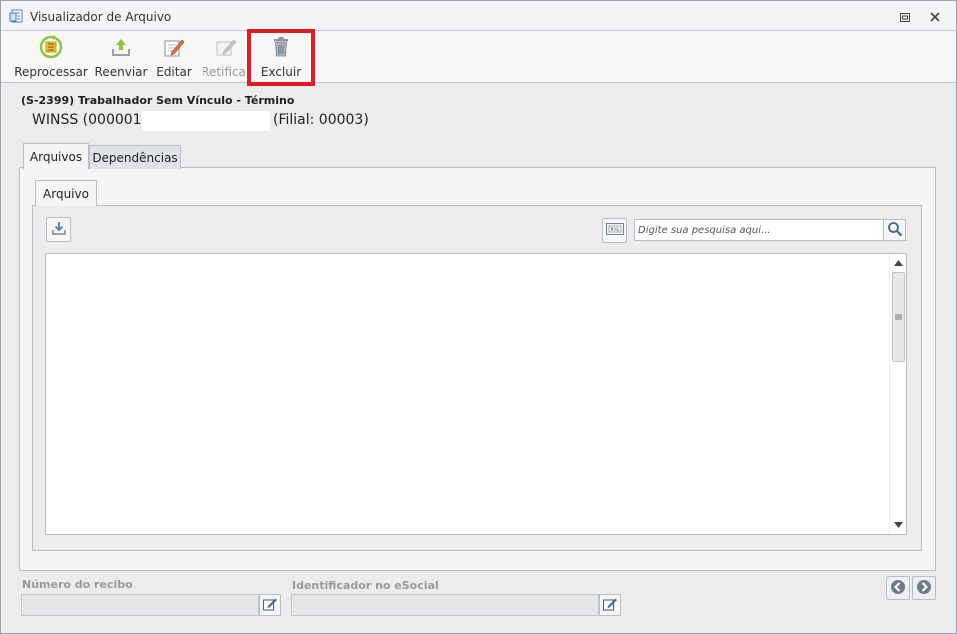 The width and height of the screenshot is (957, 634). What do you see at coordinates (121, 72) in the screenshot?
I see `reenviar-label: Reenviar` at bounding box center [121, 72].